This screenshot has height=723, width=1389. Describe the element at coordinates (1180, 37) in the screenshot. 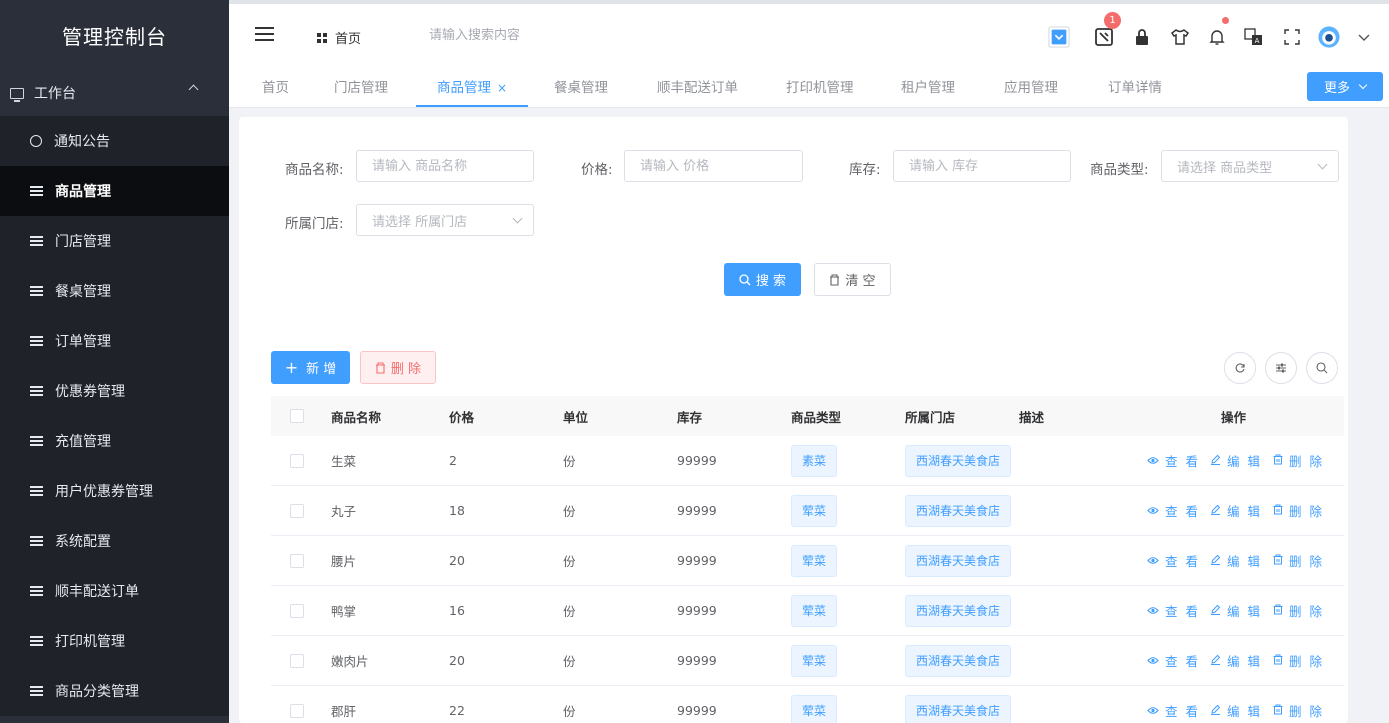

I see `theme-shirt-icon` at that location.